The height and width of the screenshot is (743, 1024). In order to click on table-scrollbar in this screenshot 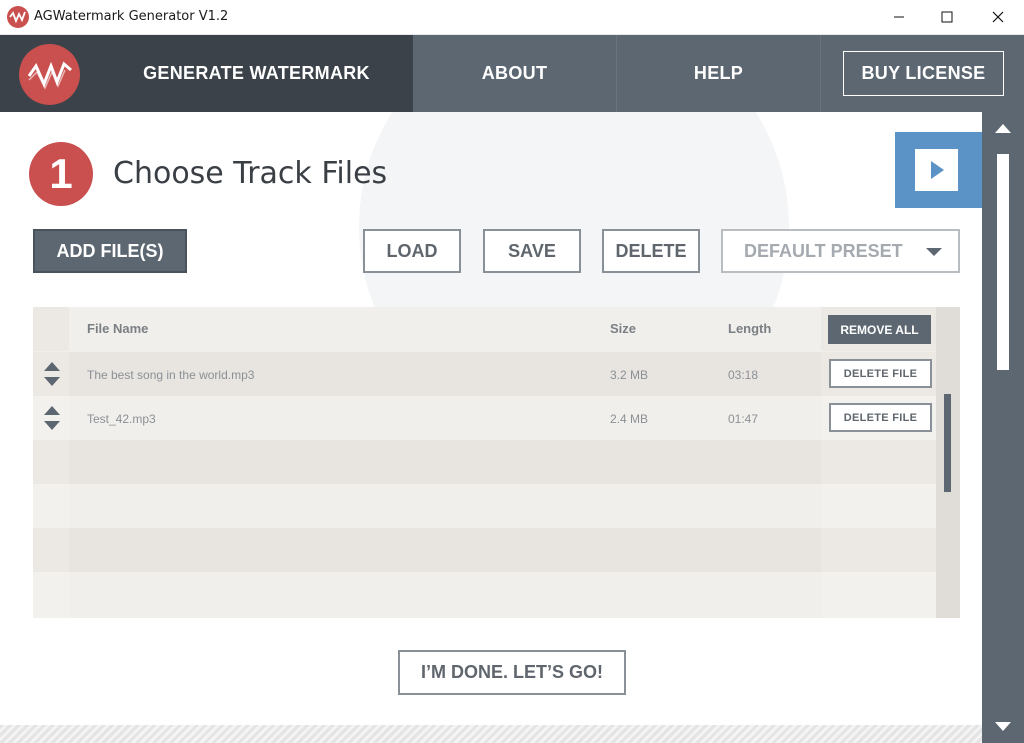, I will do `click(948, 462)`.